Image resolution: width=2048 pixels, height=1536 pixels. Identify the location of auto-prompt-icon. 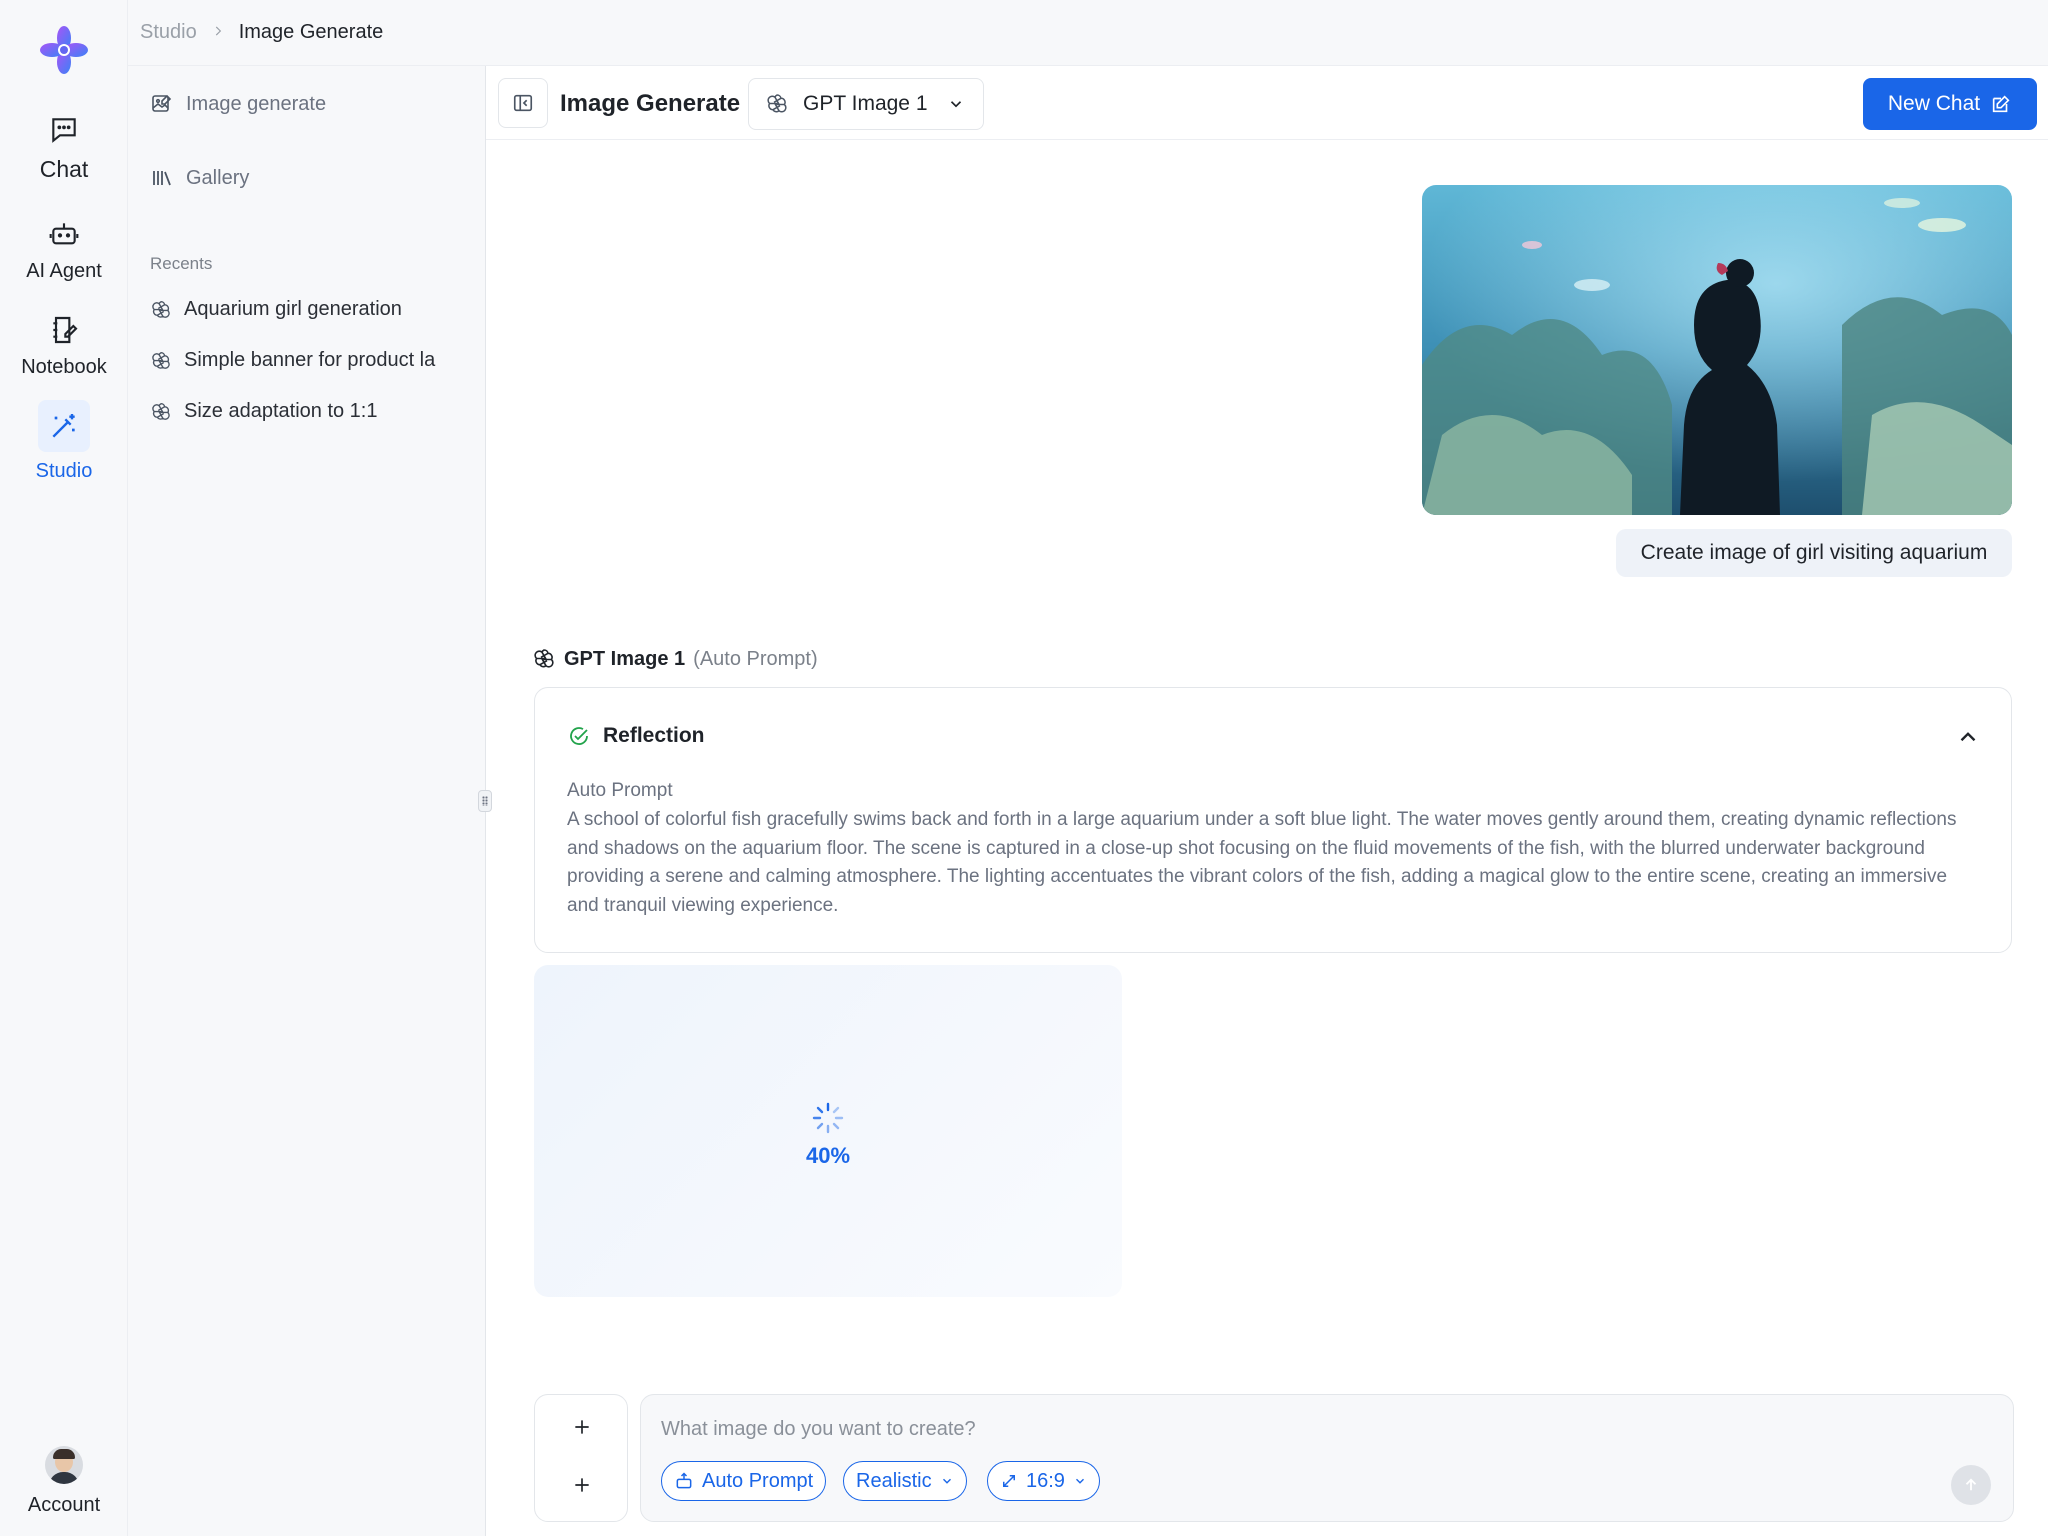
(684, 1480).